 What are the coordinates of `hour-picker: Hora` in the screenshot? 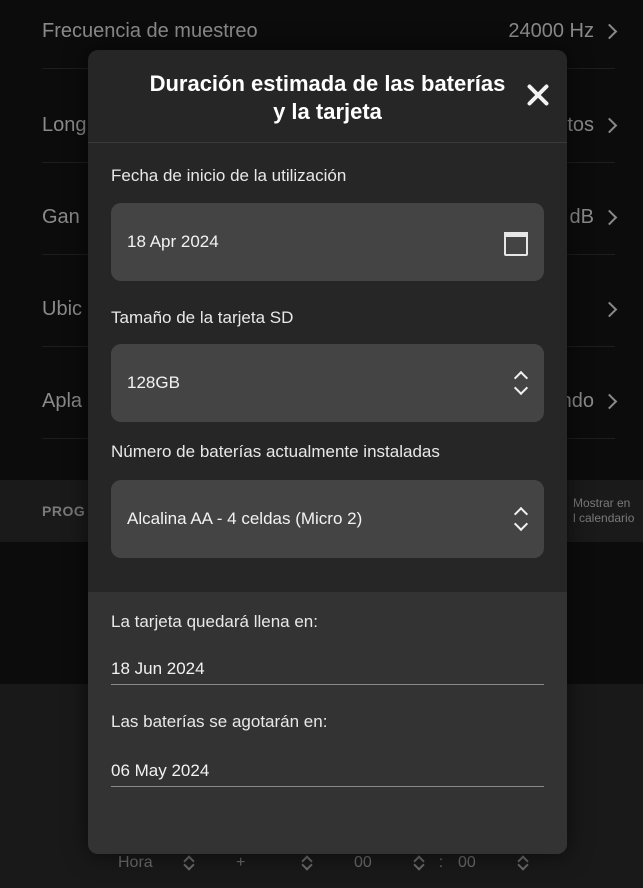 It's located at (156, 863).